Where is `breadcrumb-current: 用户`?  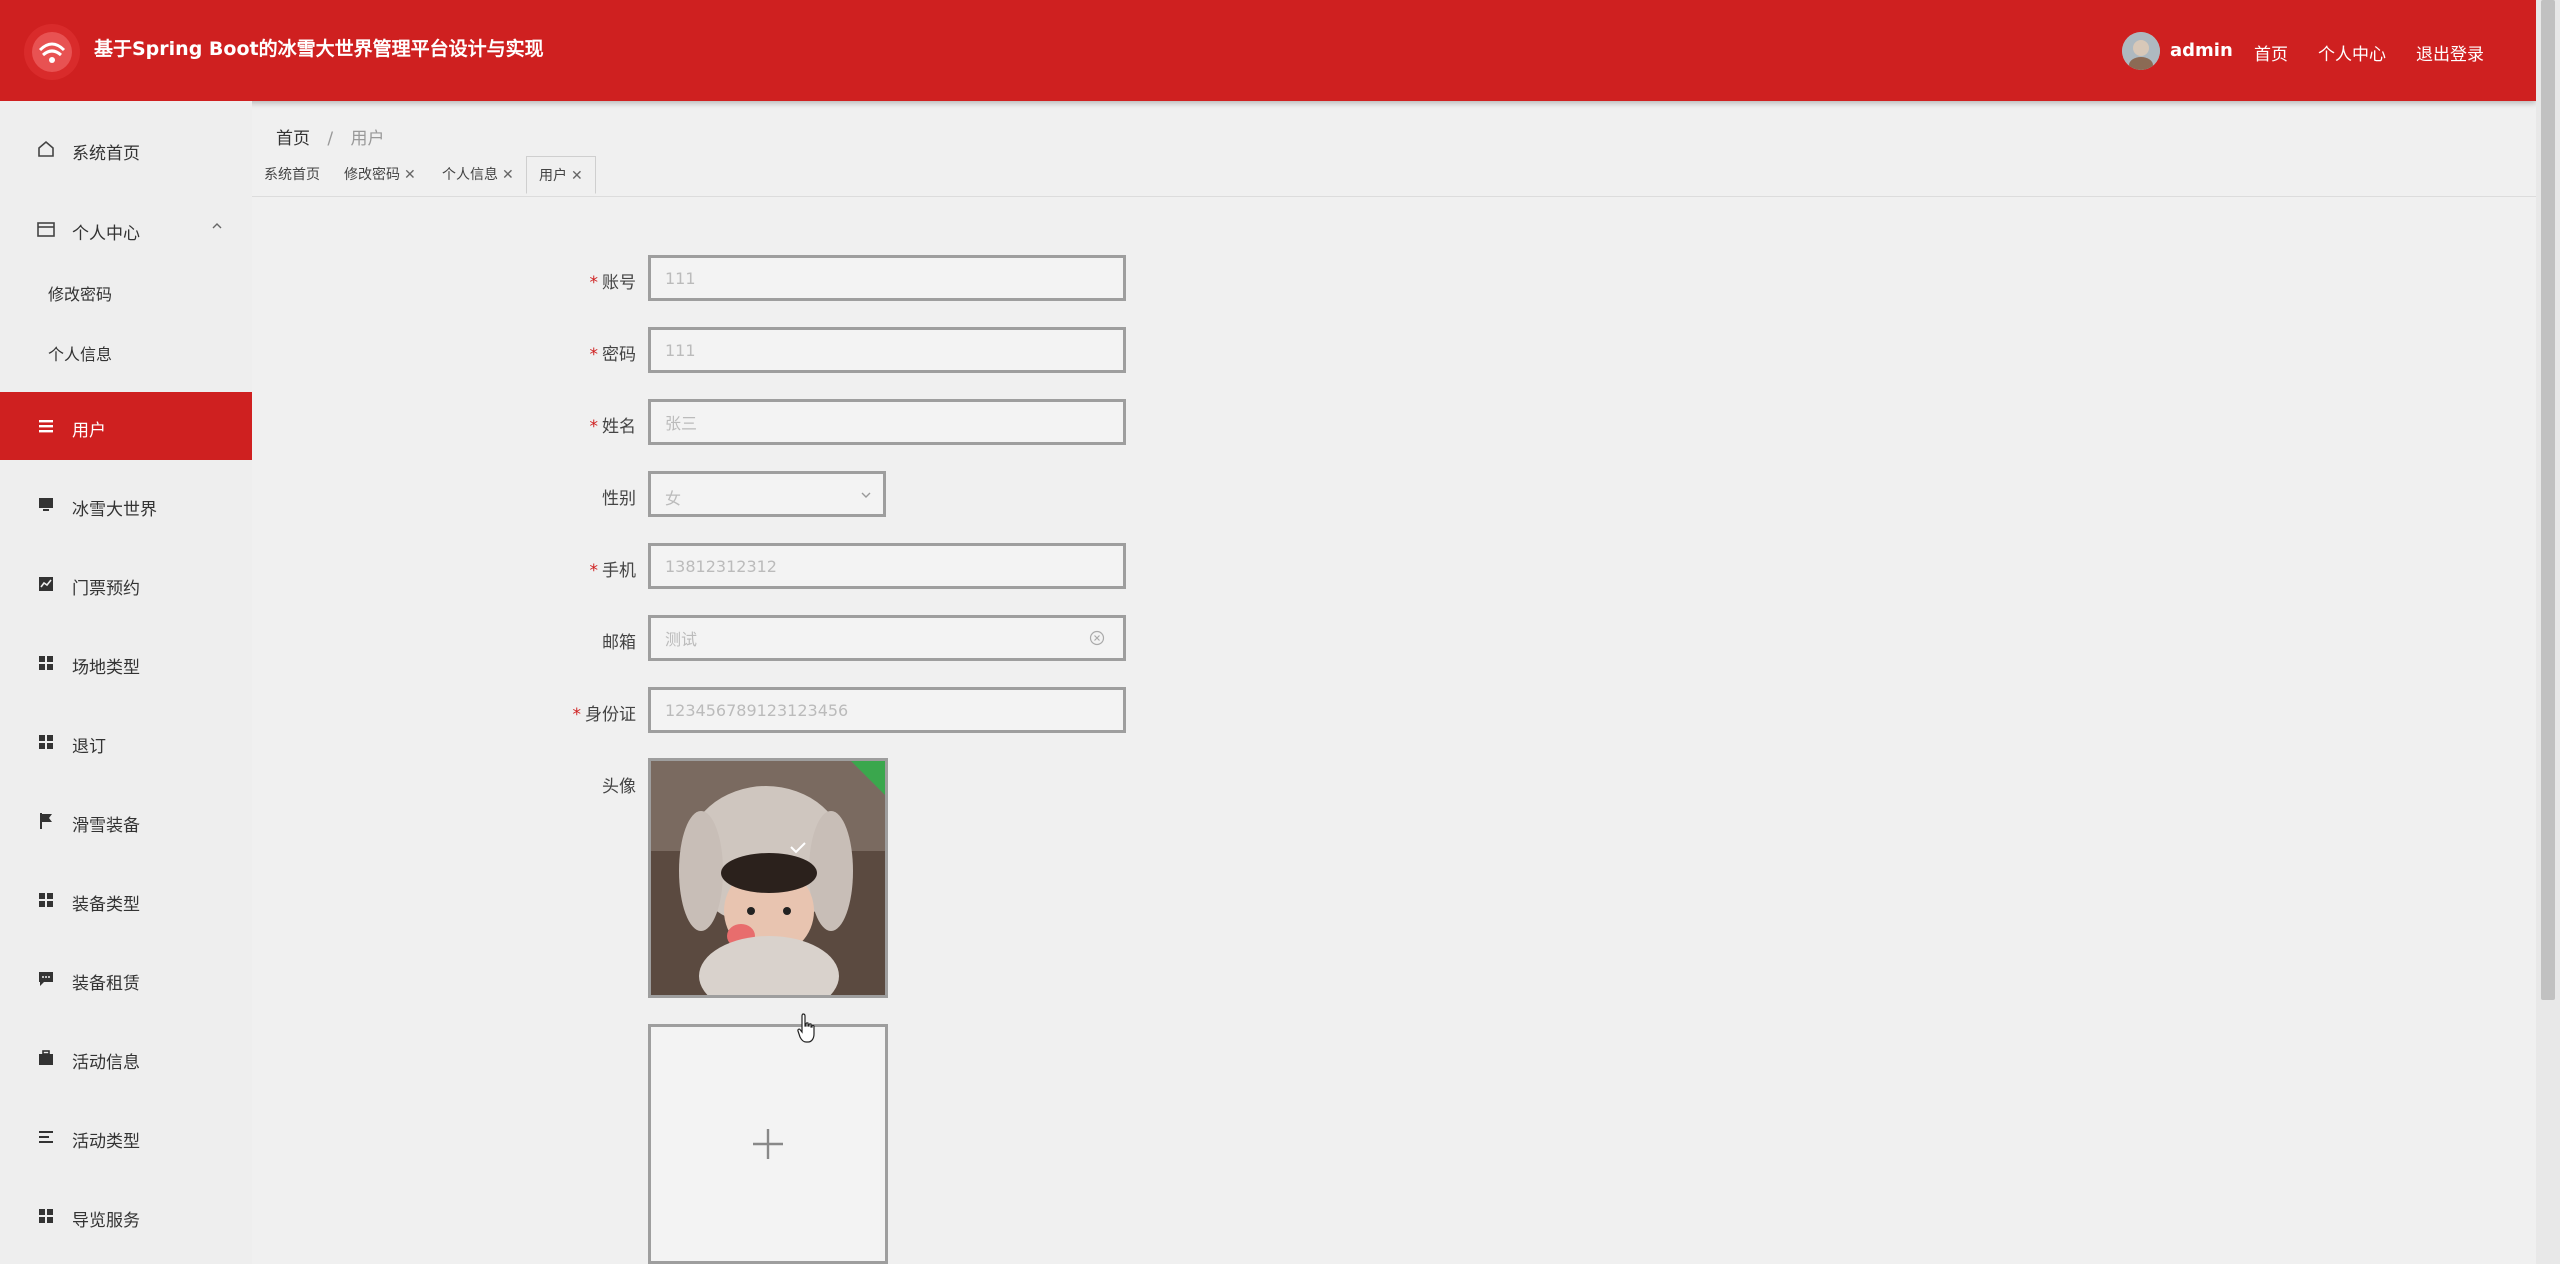 breadcrumb-current: 用户 is located at coordinates (367, 139).